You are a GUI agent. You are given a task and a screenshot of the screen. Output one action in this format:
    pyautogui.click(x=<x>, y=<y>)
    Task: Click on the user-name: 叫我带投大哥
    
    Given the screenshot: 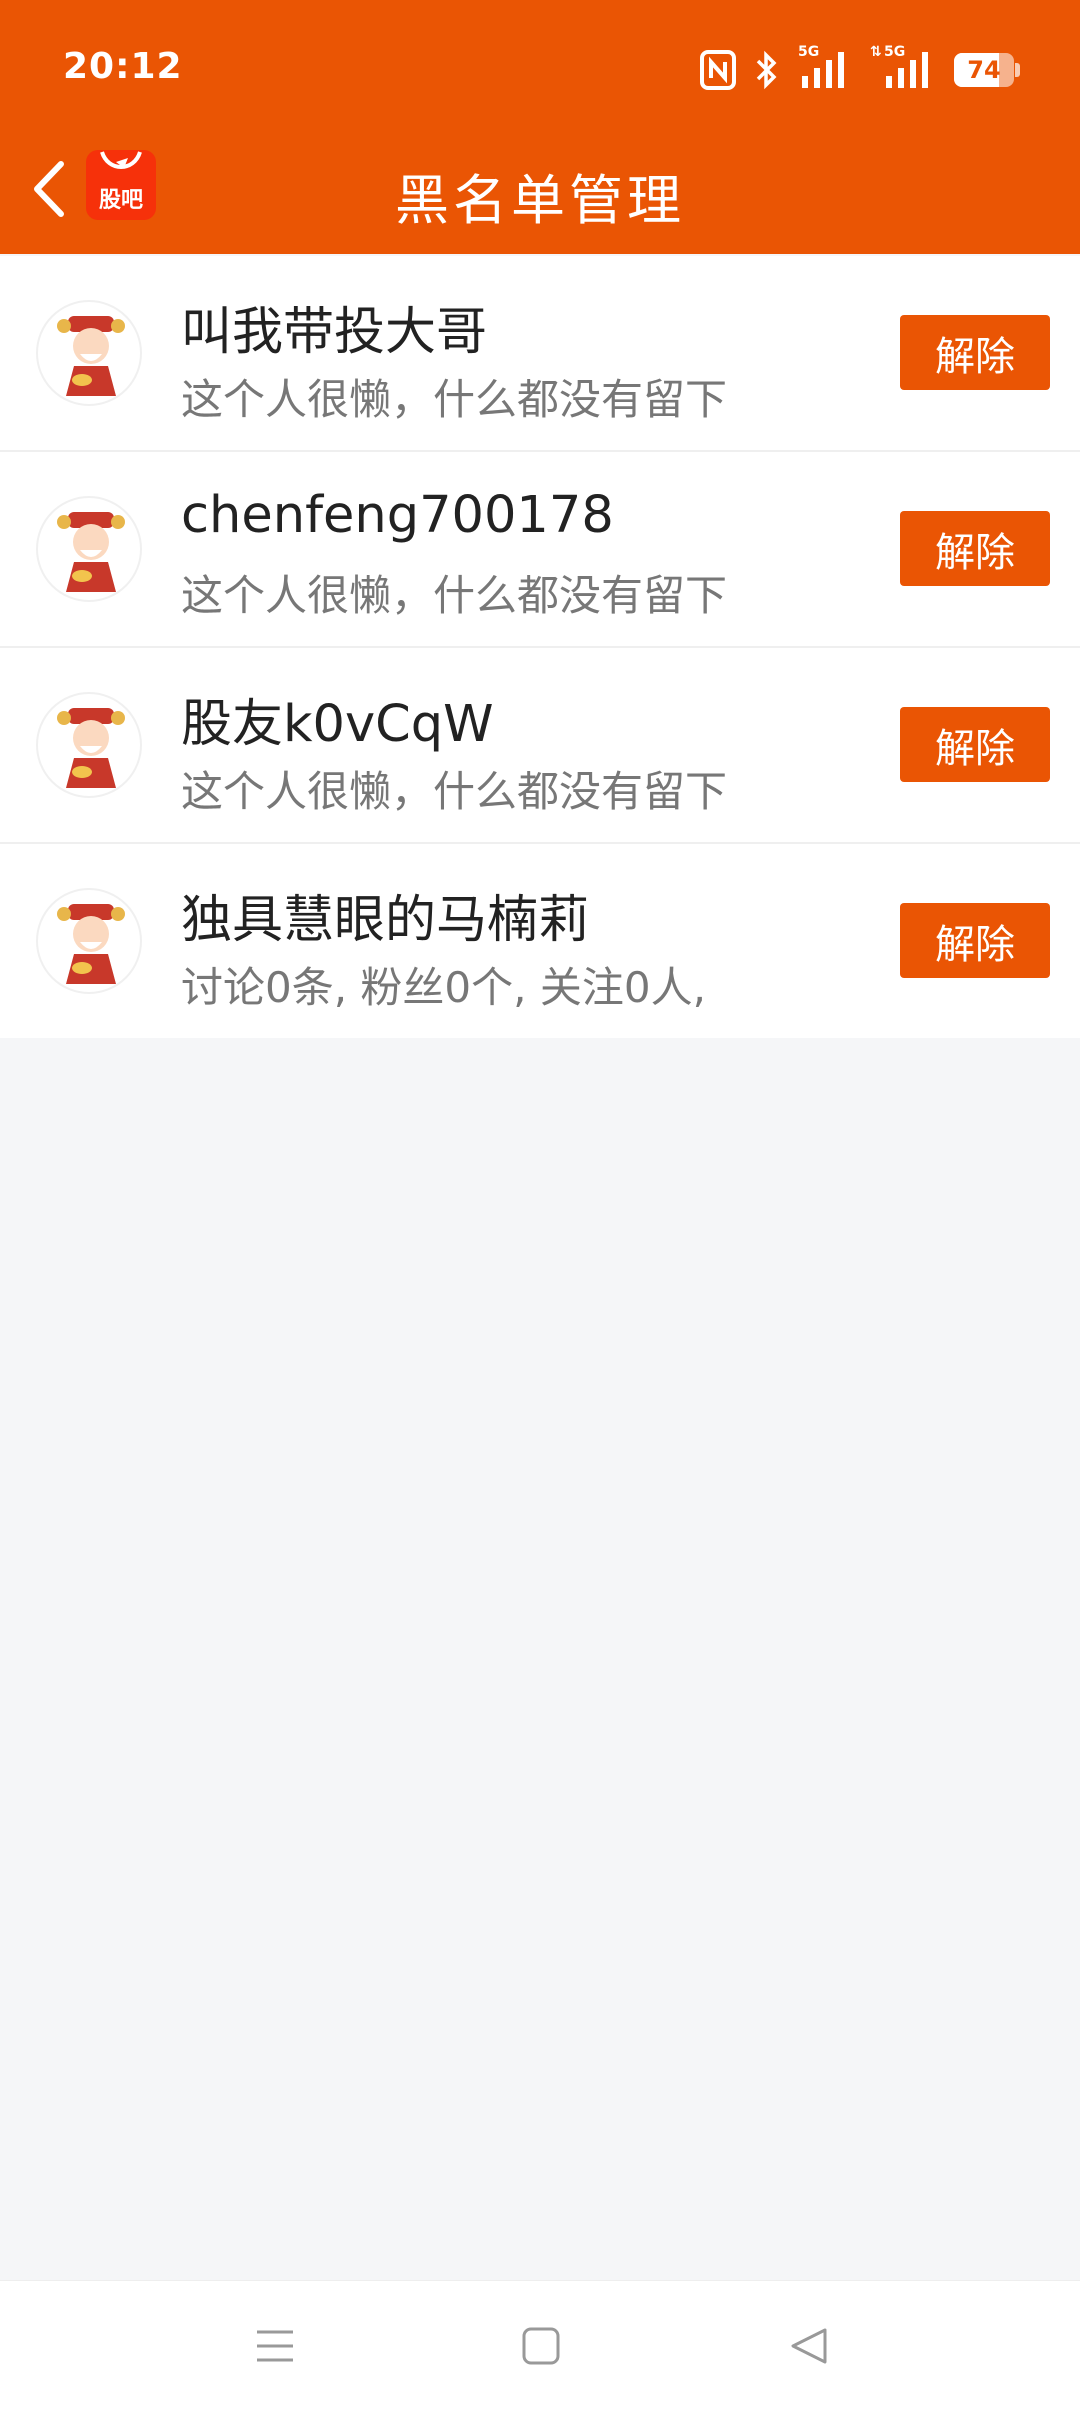 What is the action you would take?
    pyautogui.click(x=334, y=332)
    